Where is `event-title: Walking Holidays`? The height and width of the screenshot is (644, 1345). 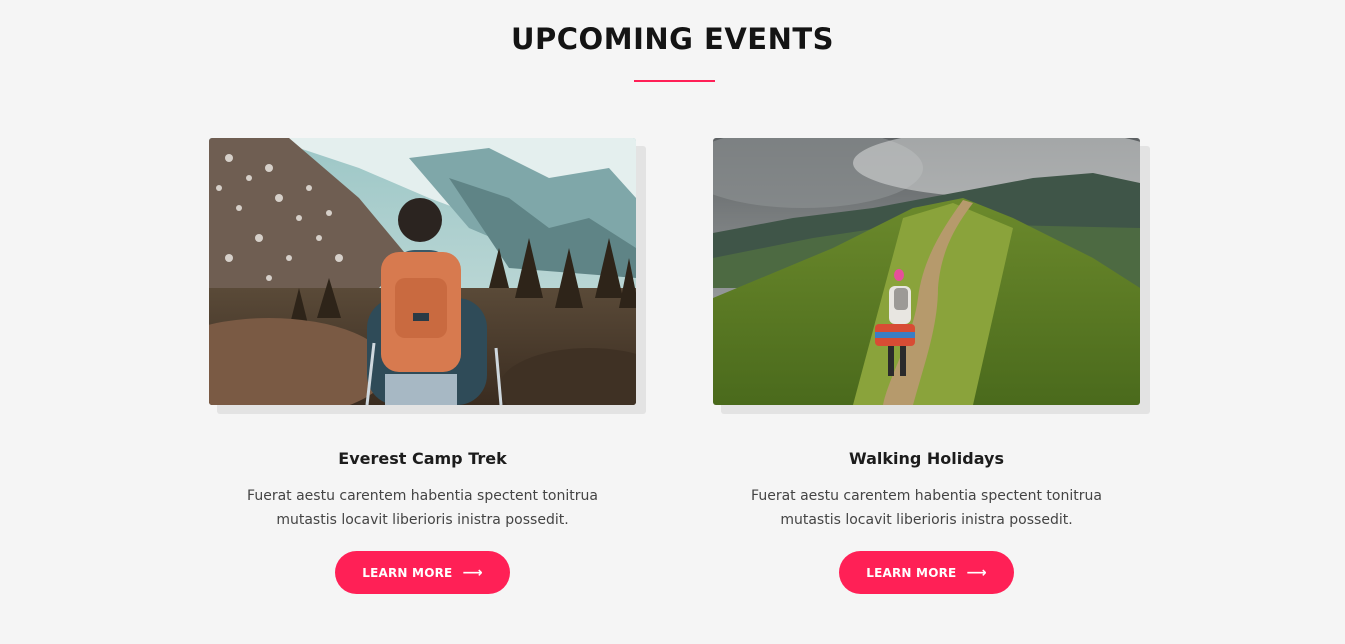
event-title: Walking Holidays is located at coordinates (926, 458).